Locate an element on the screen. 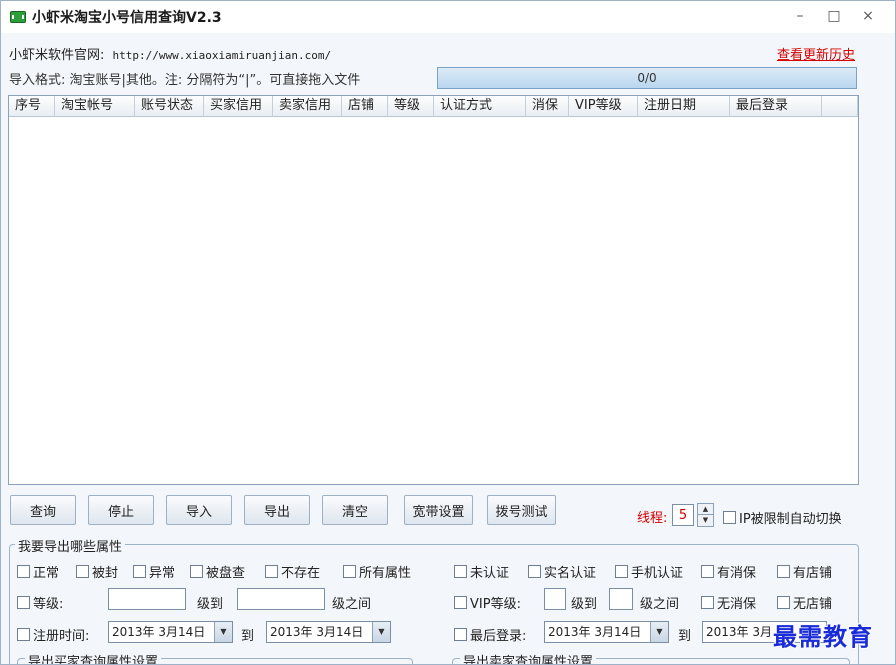 The image size is (896, 665). column-header: 等级 is located at coordinates (411, 106).